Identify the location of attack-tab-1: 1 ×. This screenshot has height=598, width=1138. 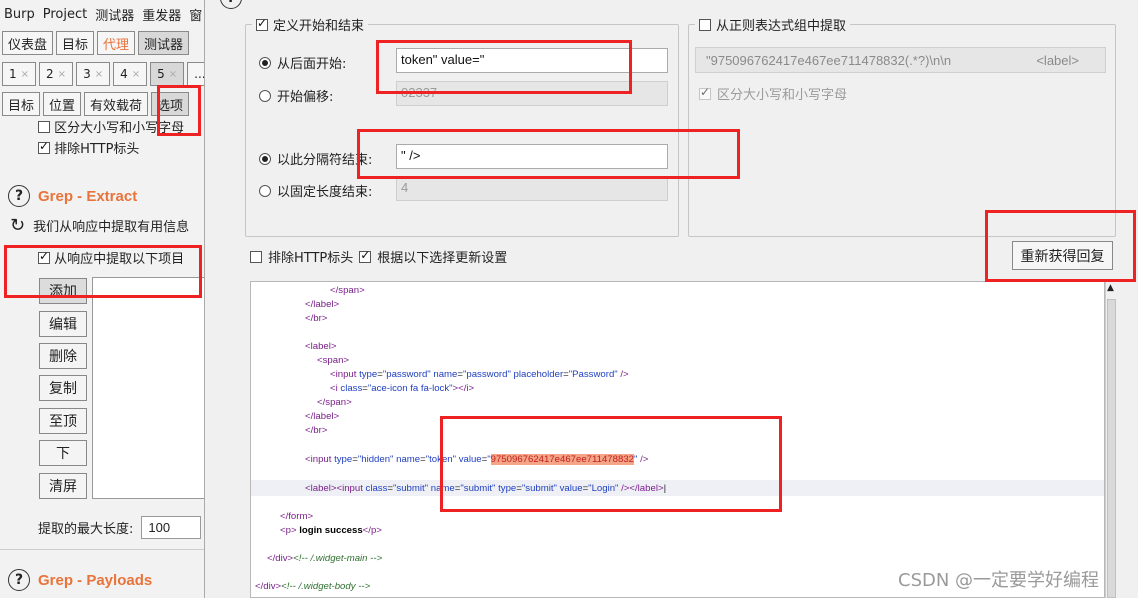
(19, 74).